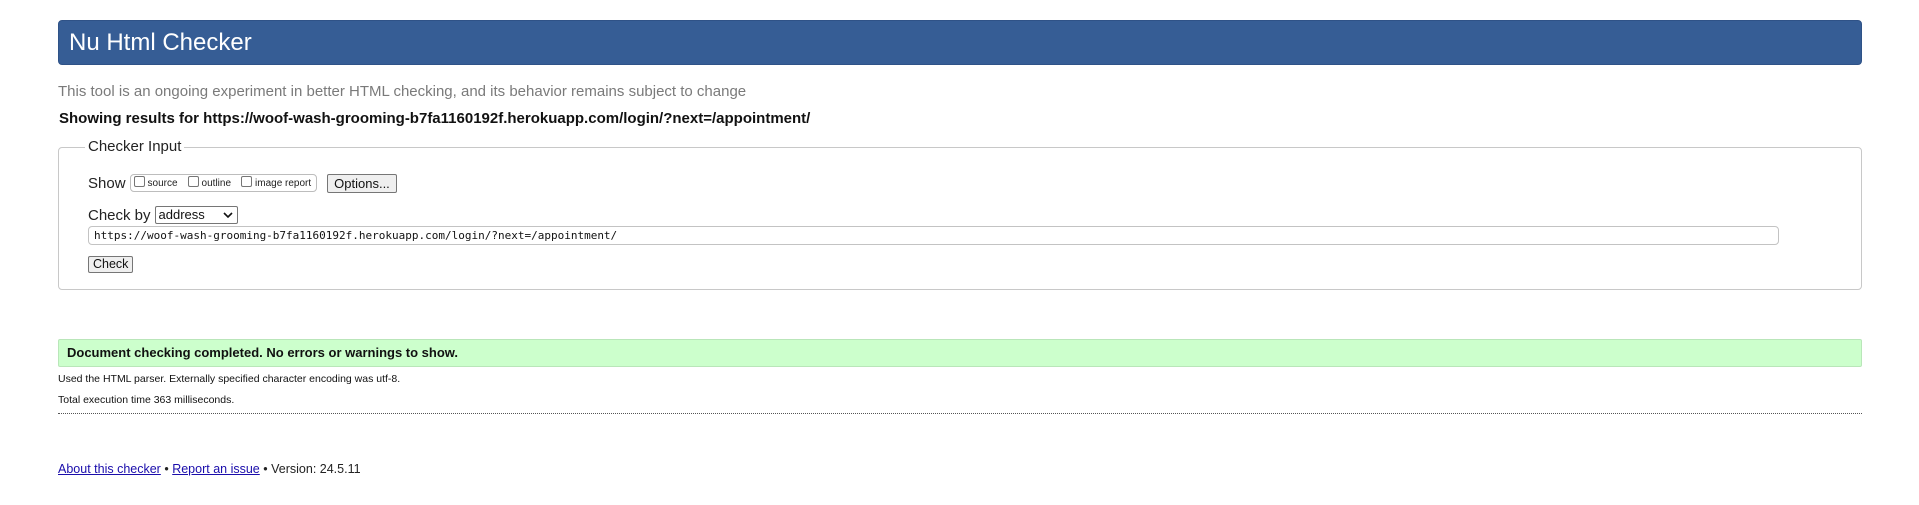 The width and height of the screenshot is (1919, 505). I want to click on show-checkbox-group: source outline image report, so click(223, 183).